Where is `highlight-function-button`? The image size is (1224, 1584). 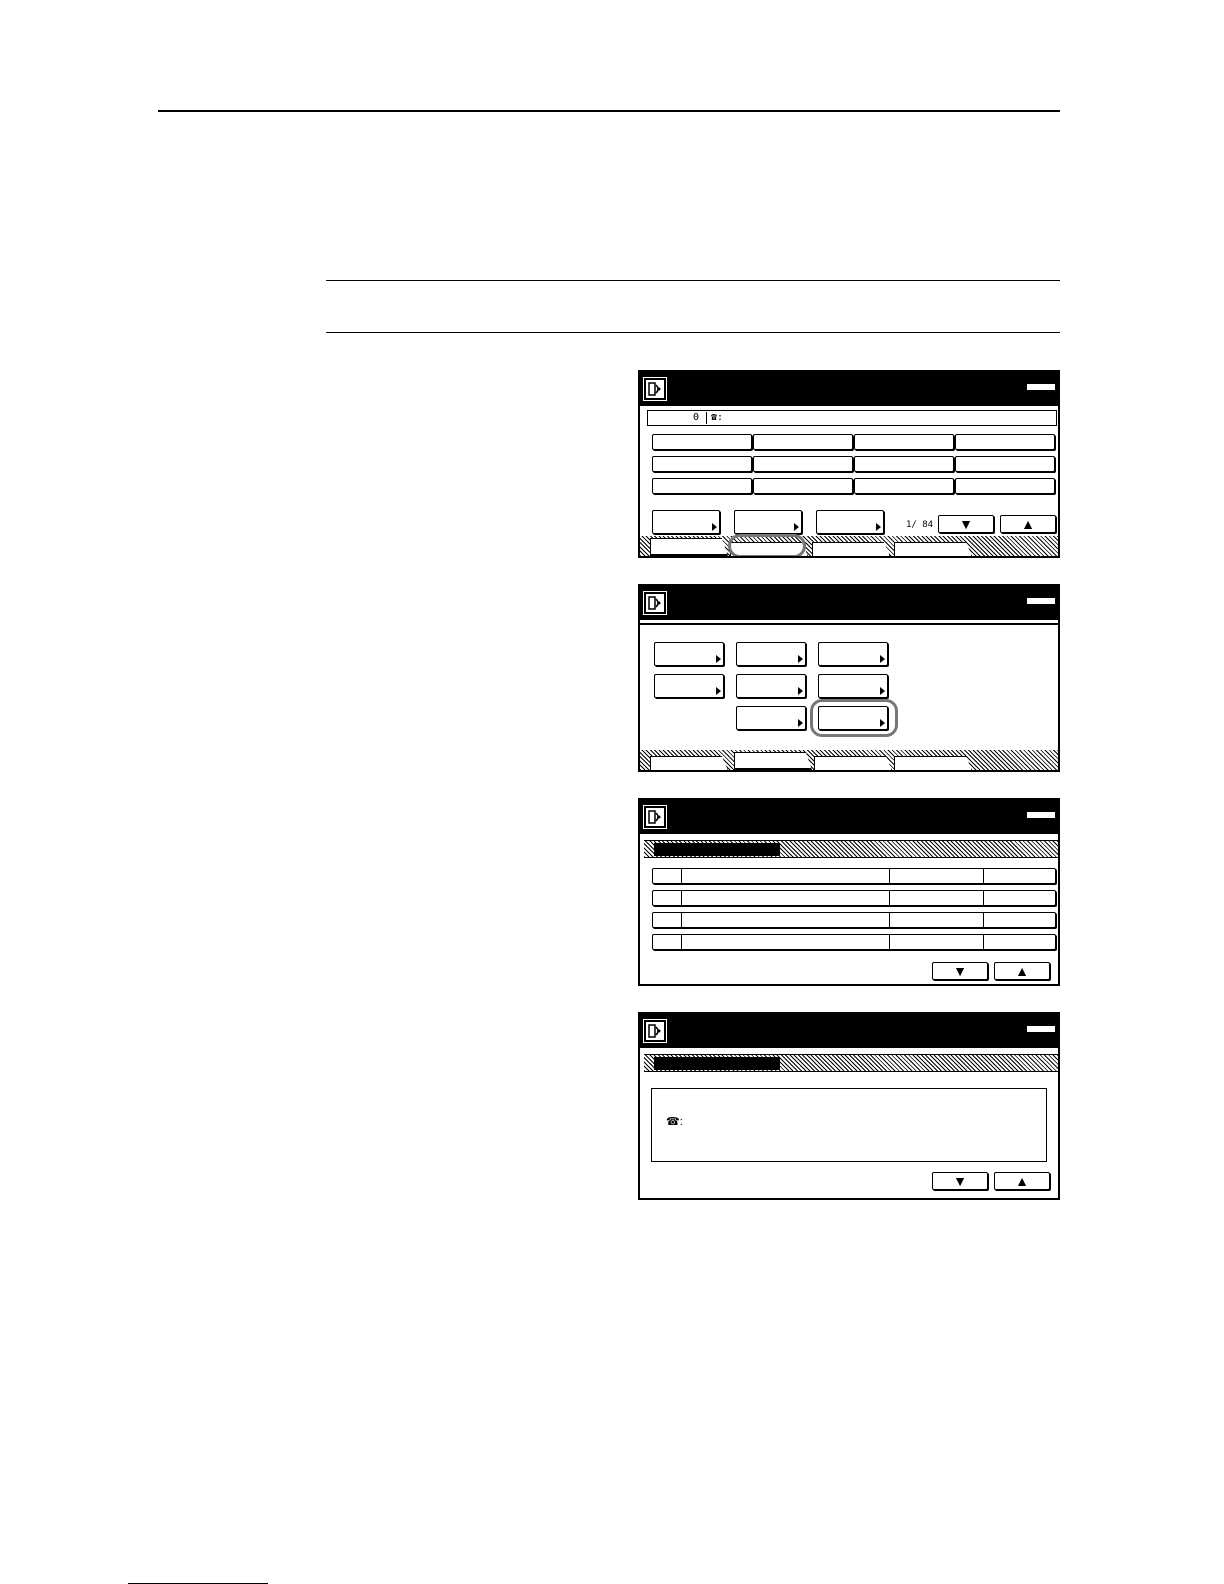
highlight-function-button is located at coordinates (854, 718).